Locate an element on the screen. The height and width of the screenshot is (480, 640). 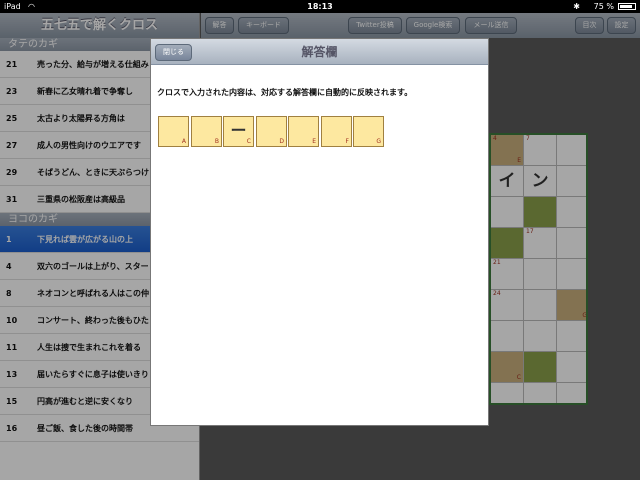
answer-box: G is located at coordinates (368, 131).